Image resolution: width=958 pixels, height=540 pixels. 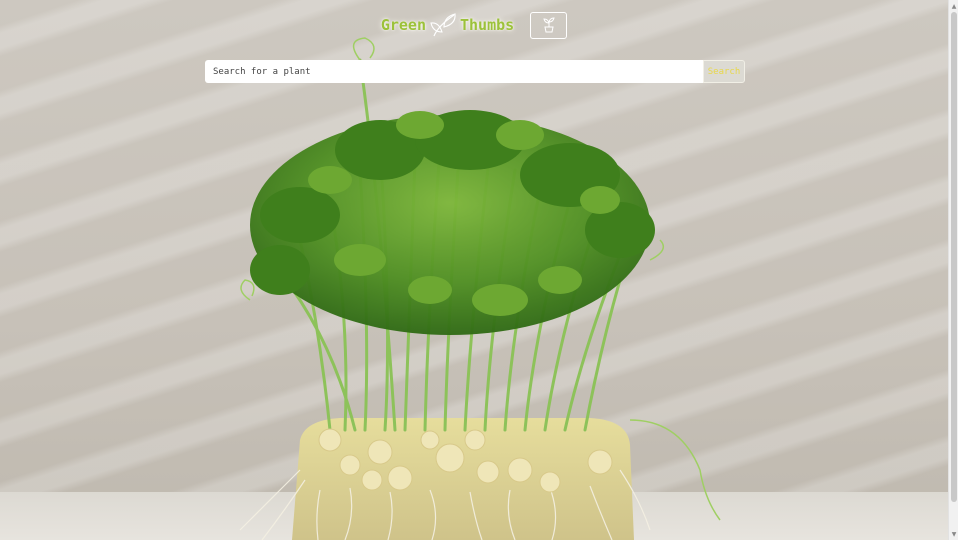 I want to click on search-bar: Search, so click(x=475, y=71).